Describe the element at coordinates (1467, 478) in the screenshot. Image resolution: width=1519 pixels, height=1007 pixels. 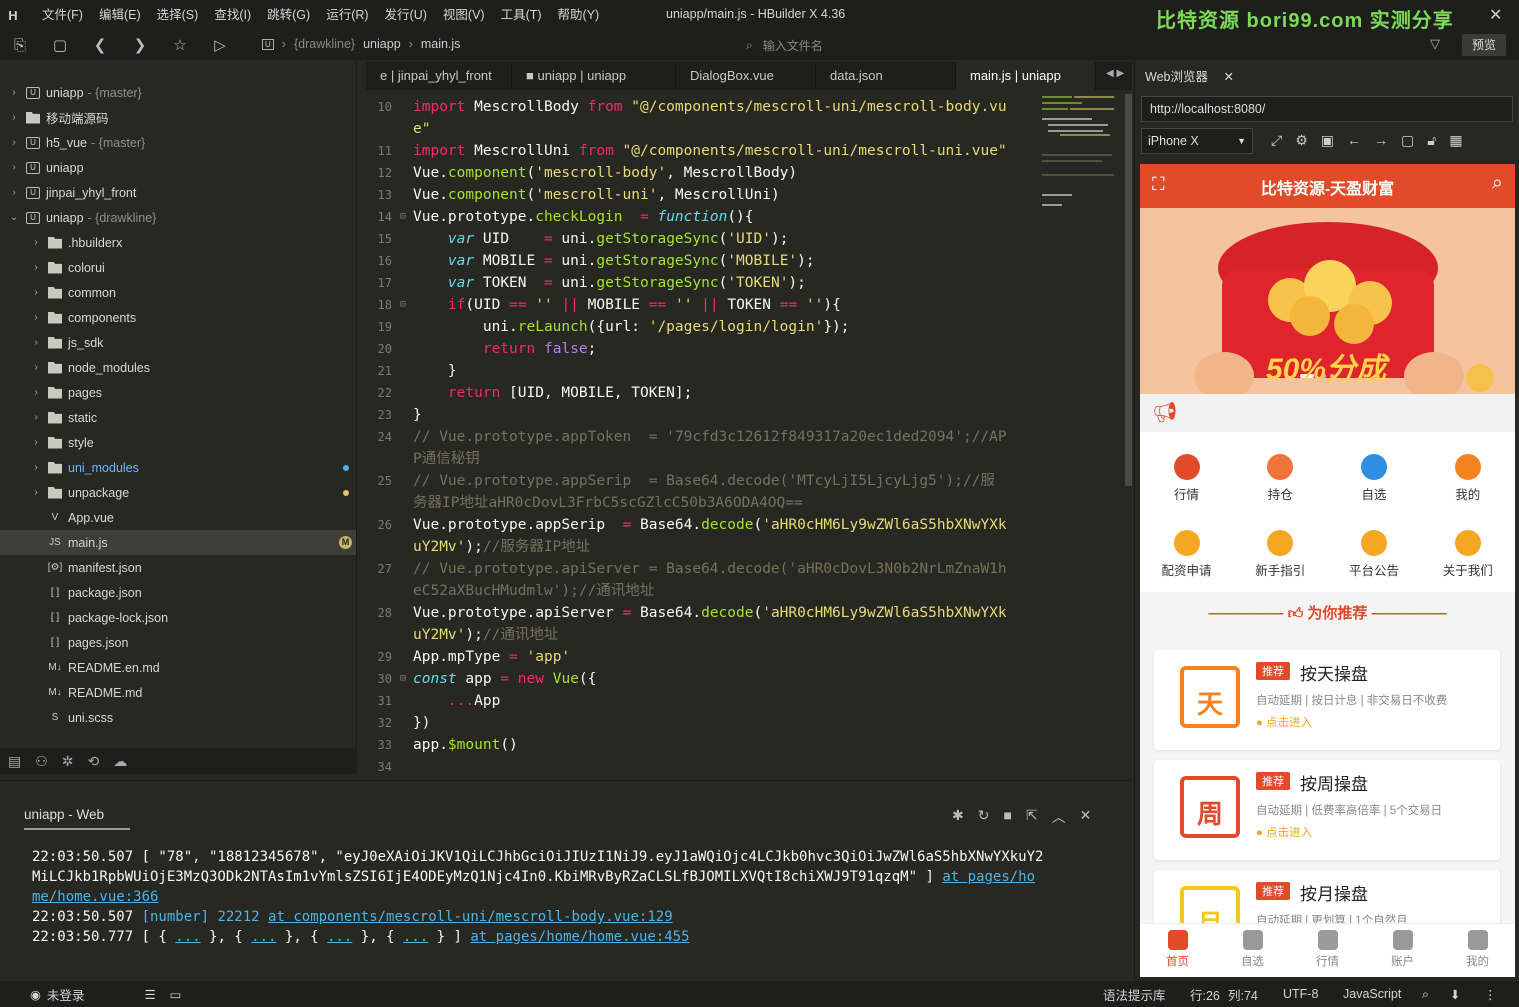
I see `grid-item: 我的` at that location.